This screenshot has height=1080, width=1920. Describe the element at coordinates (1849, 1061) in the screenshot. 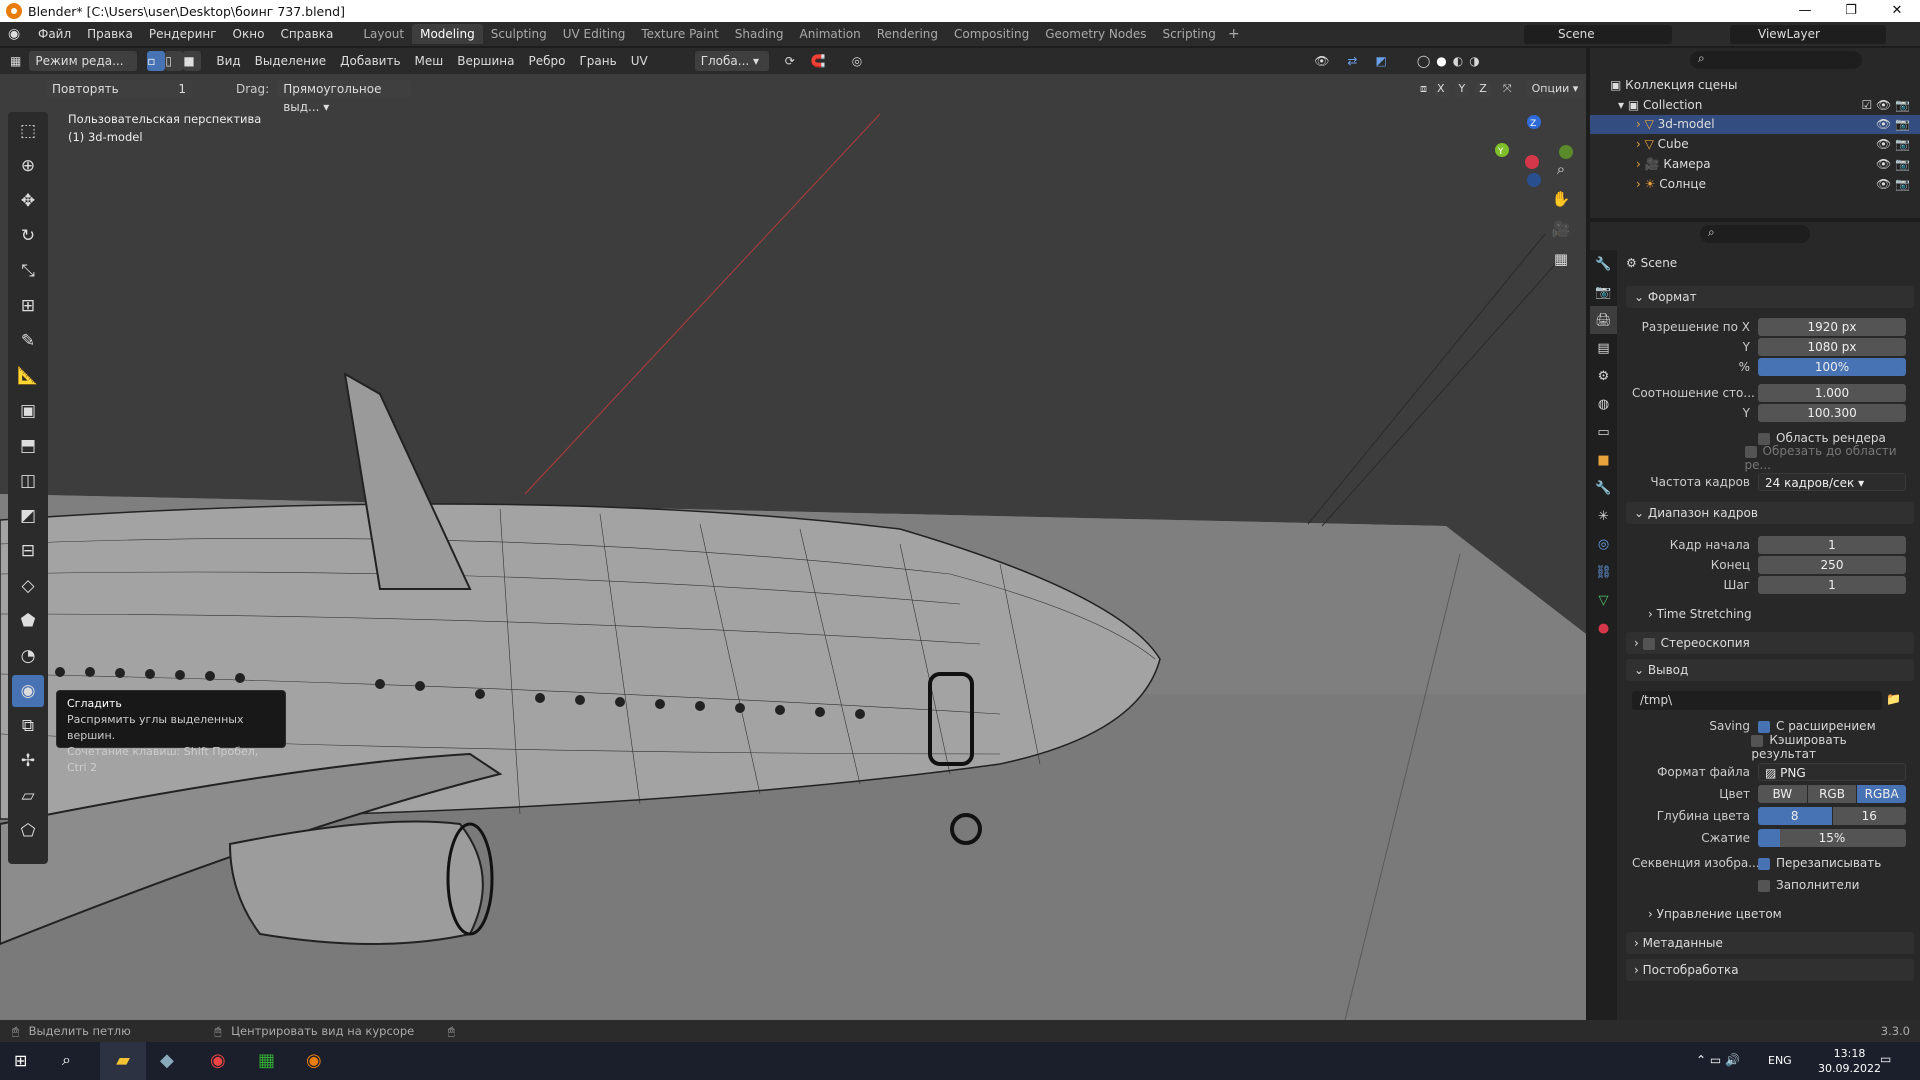

I see `clock: 13:18 30.09.2022` at that location.